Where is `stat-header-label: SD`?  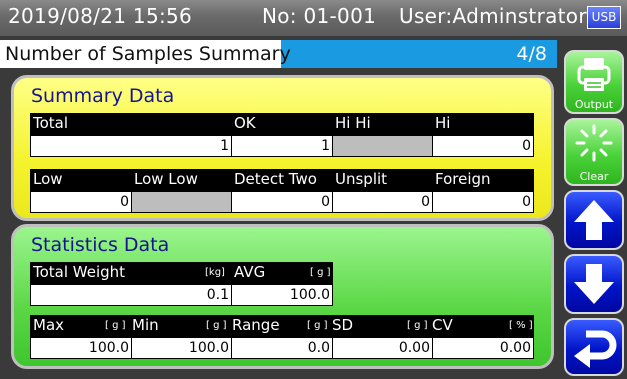
stat-header-label: SD is located at coordinates (343, 325).